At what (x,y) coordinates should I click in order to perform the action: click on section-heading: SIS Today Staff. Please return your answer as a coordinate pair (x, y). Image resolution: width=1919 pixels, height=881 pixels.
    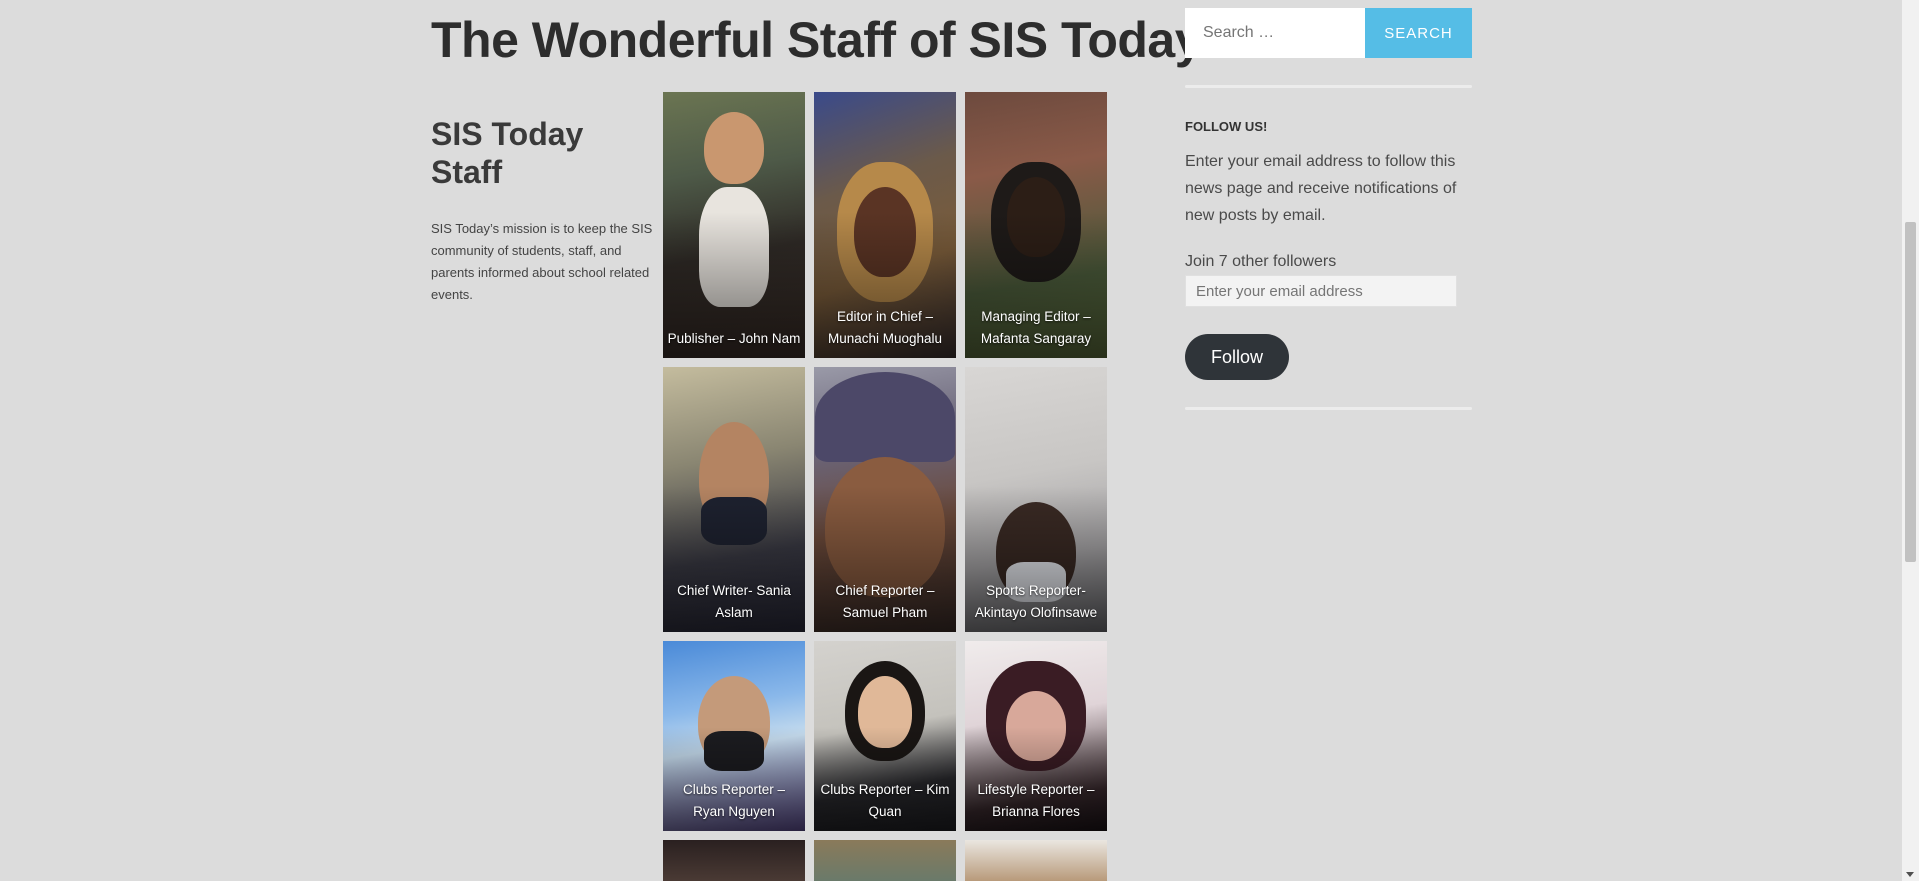
    Looking at the image, I should click on (507, 153).